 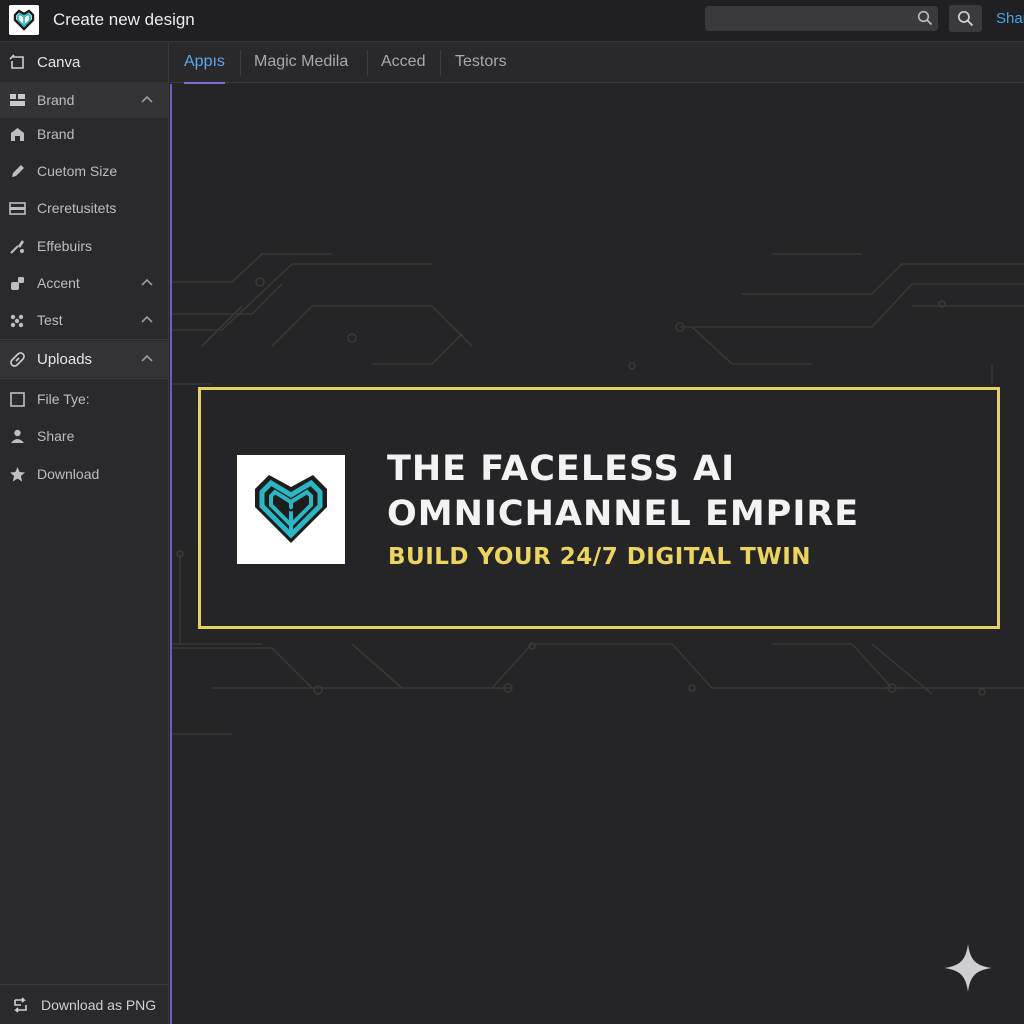 I want to click on banner-title-line-2: OMNICHANNEL EMPIRE, so click(x=623, y=514).